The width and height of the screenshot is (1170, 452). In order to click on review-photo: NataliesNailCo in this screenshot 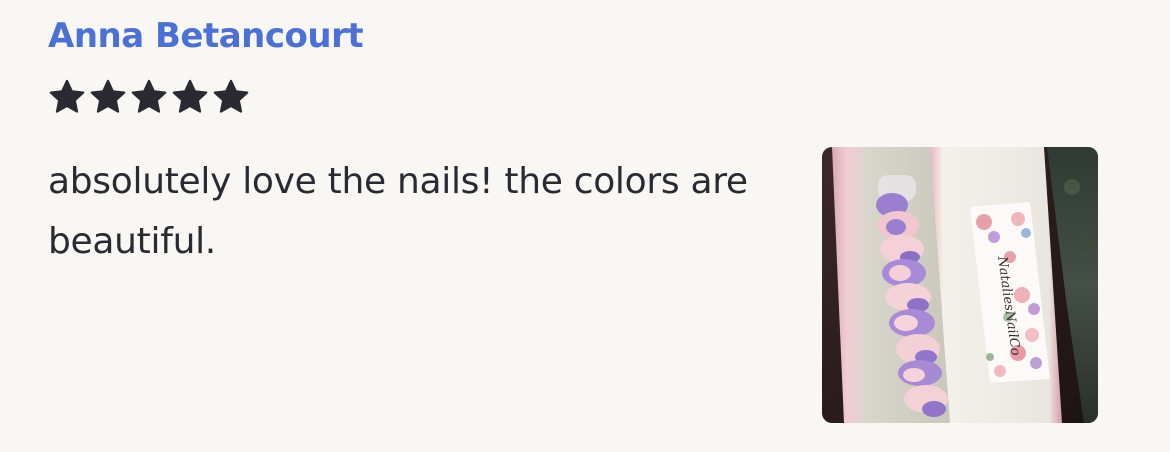, I will do `click(960, 285)`.